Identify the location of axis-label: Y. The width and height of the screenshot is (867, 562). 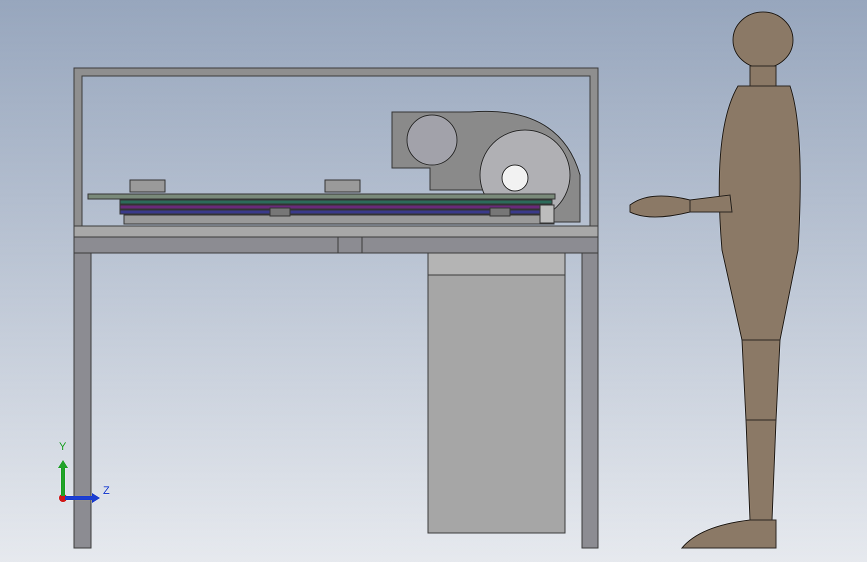
(62, 447).